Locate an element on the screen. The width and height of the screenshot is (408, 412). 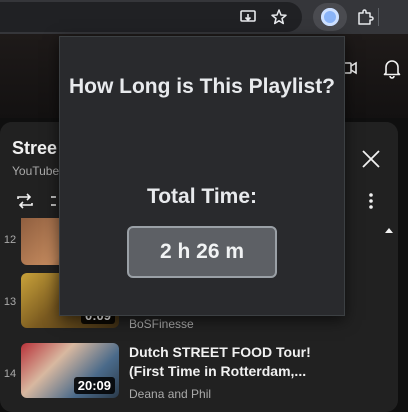
browser-toolbar is located at coordinates (204, 17).